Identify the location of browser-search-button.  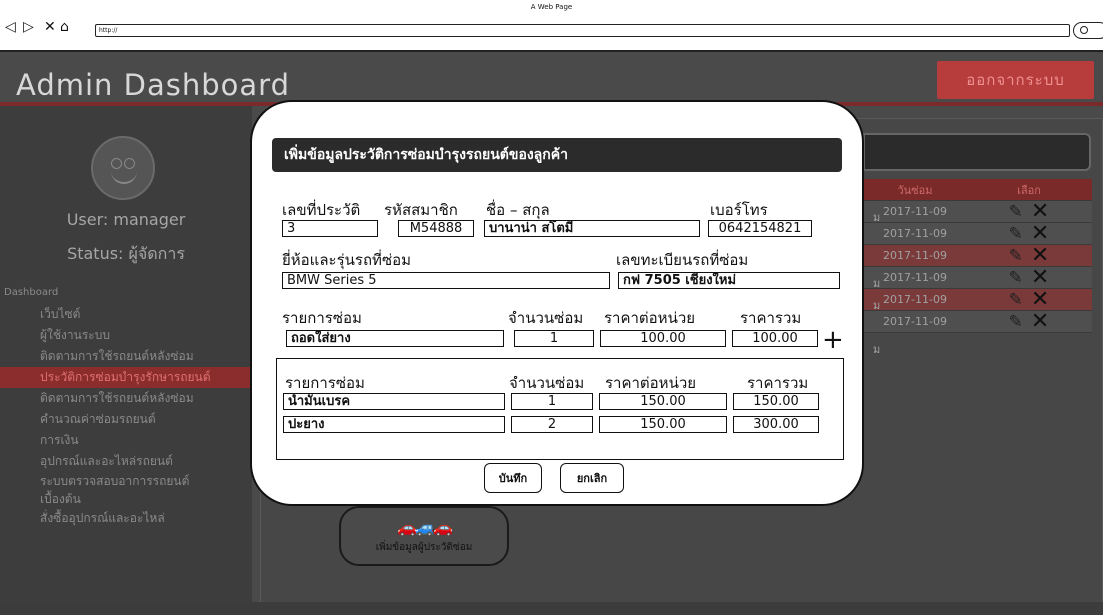
(1088, 30).